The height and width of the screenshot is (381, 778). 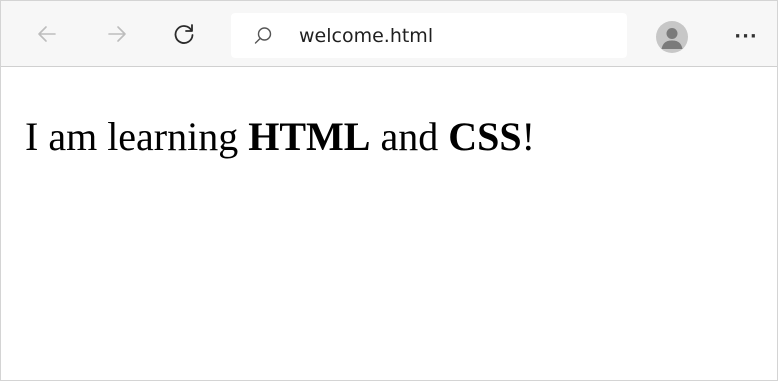 I want to click on arrow-left-icon, so click(x=47, y=34).